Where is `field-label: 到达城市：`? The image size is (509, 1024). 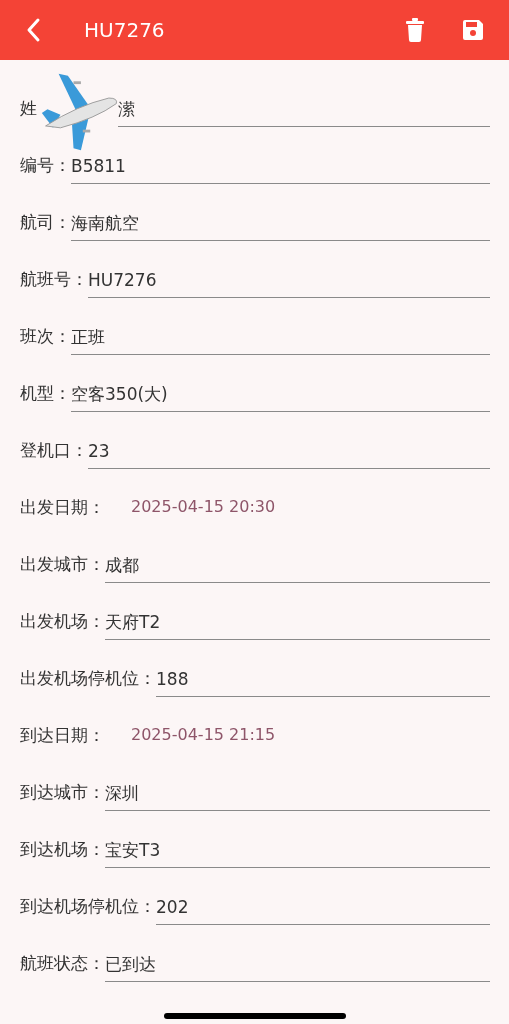
field-label: 到达城市： is located at coordinates (62, 792).